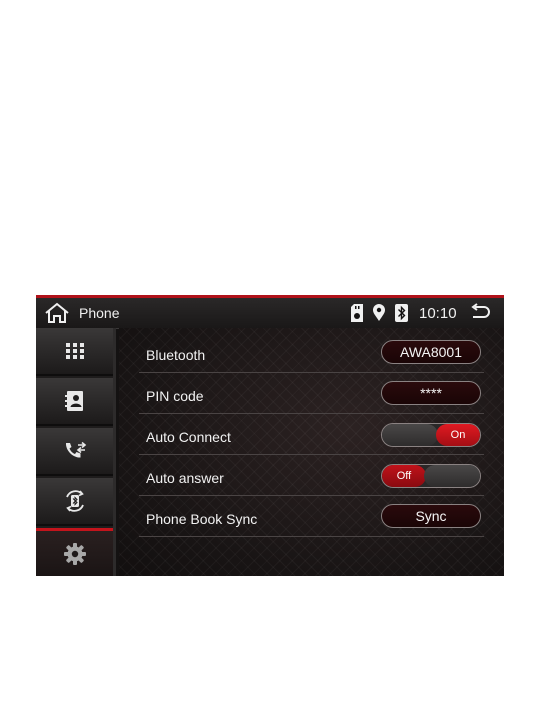 This screenshot has width=540, height=720. I want to click on bluetooth-phone-icon, so click(74, 501).